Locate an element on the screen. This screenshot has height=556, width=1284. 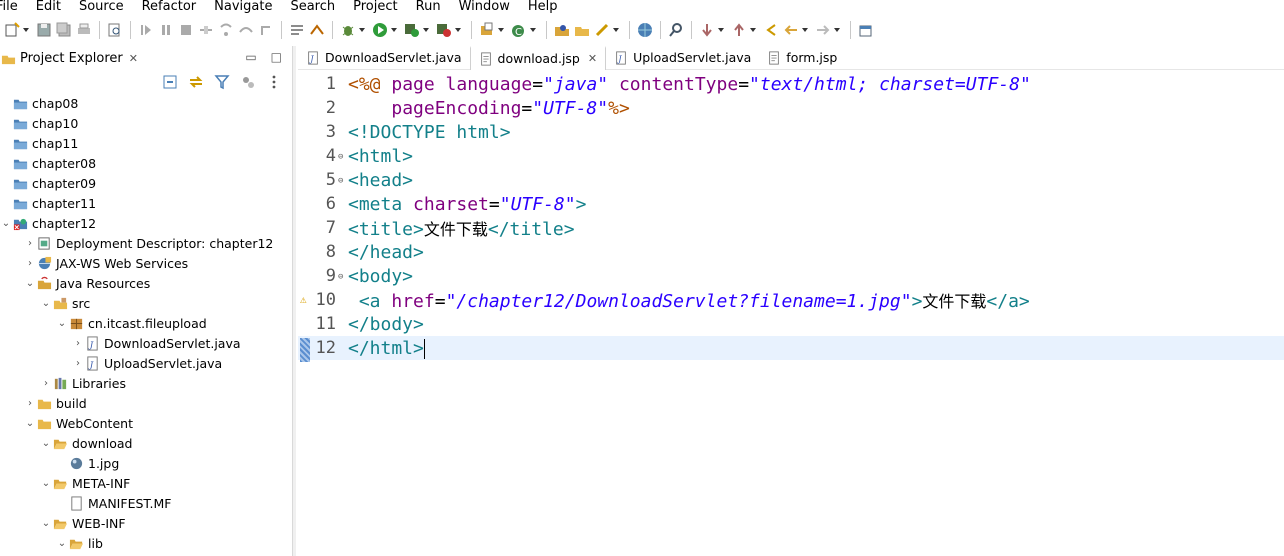
new-icon is located at coordinates (12, 30).